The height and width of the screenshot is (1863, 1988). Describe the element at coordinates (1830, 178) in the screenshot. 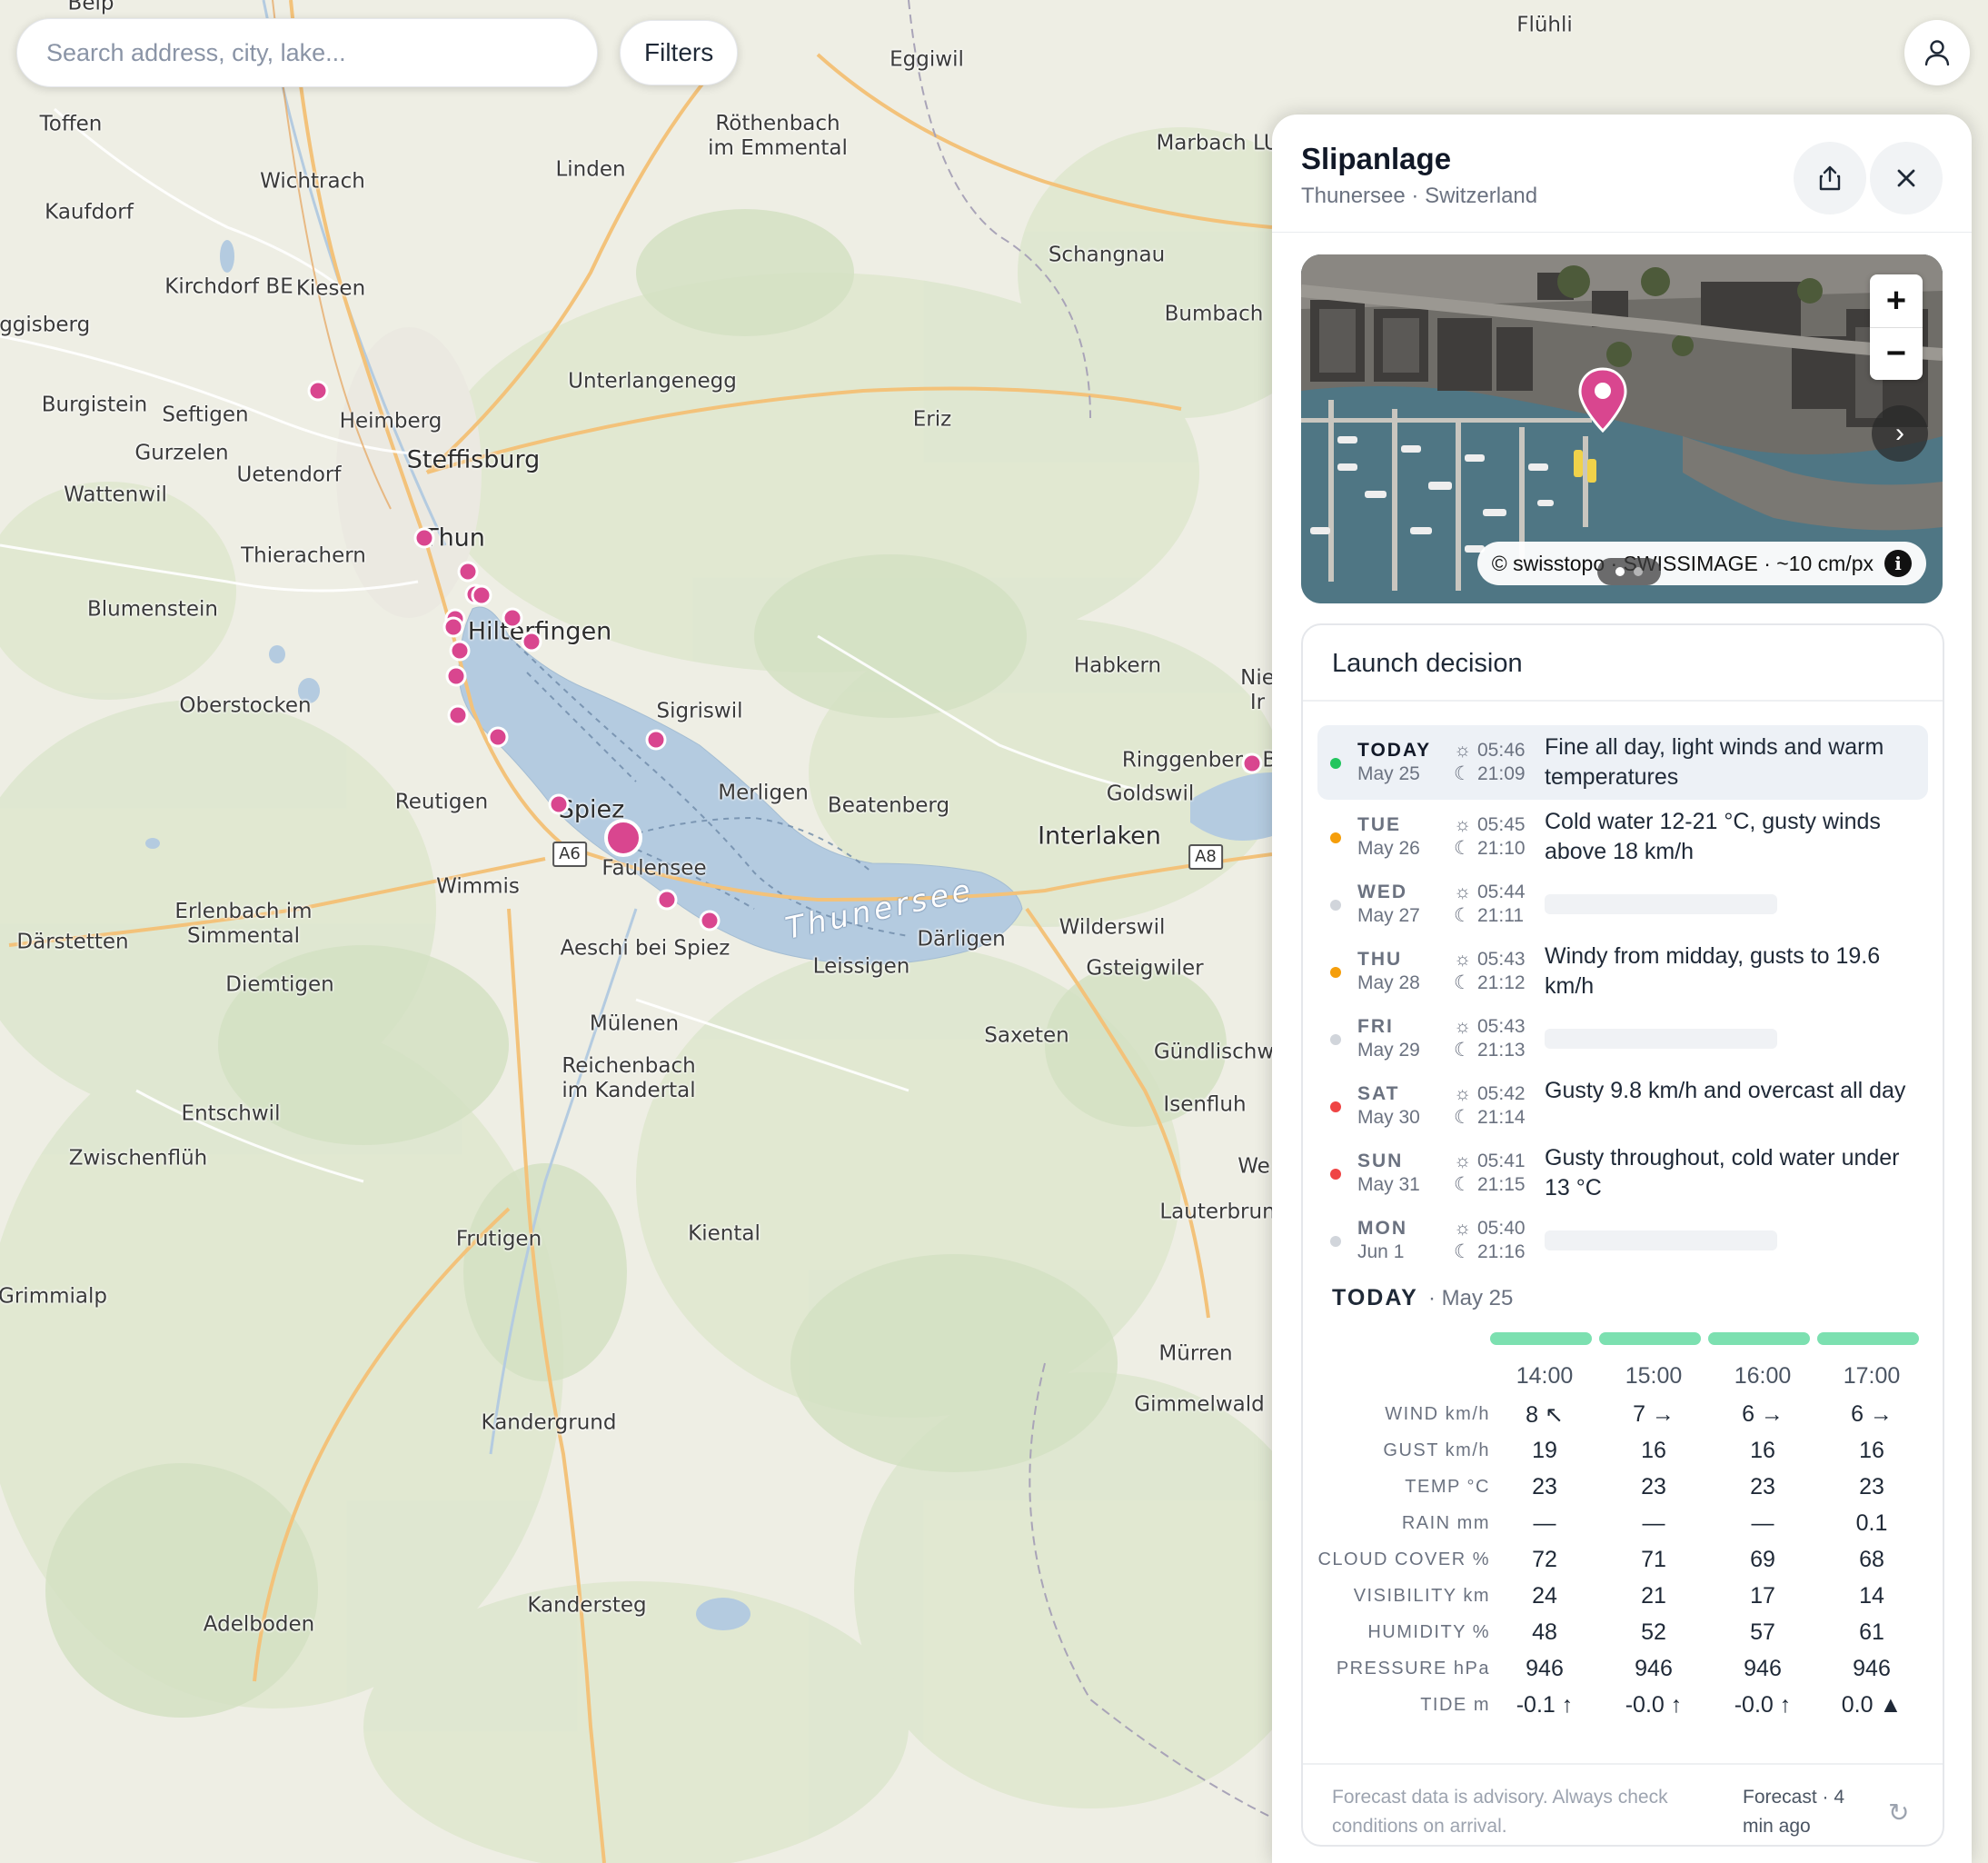

I see `share-button` at that location.